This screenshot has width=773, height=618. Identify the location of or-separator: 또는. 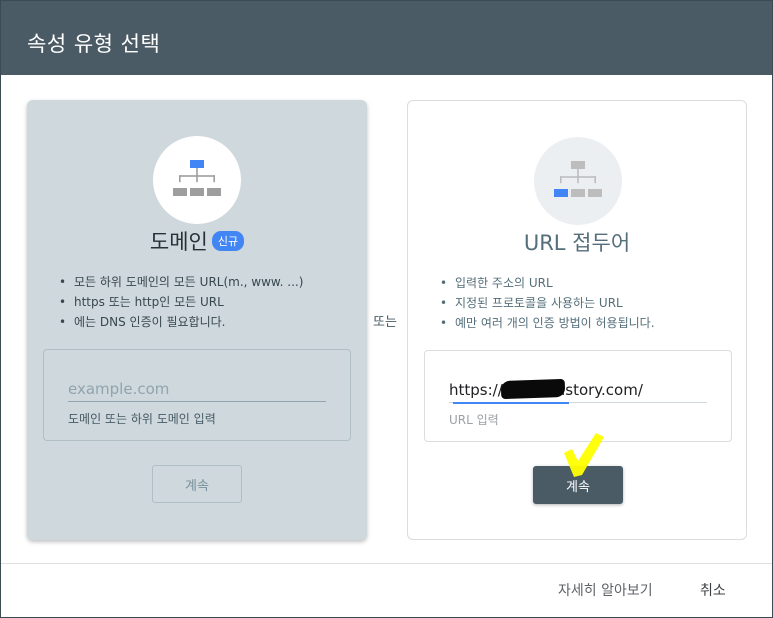
(385, 322).